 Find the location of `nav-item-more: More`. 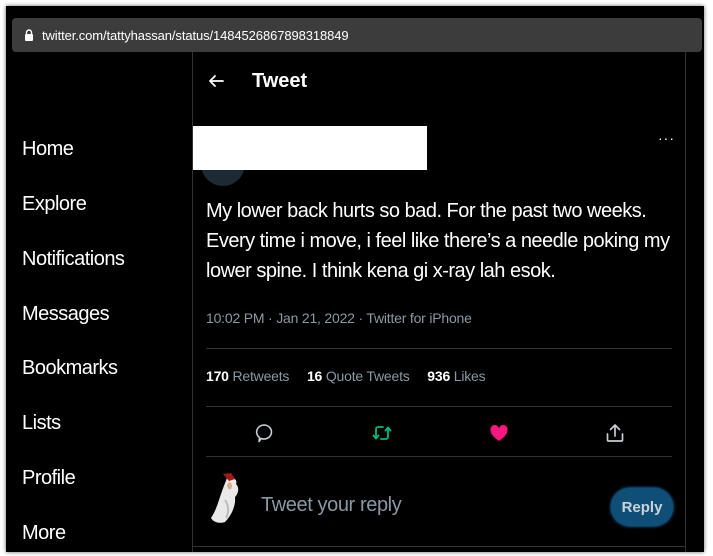

nav-item-more: More is located at coordinates (44, 533).